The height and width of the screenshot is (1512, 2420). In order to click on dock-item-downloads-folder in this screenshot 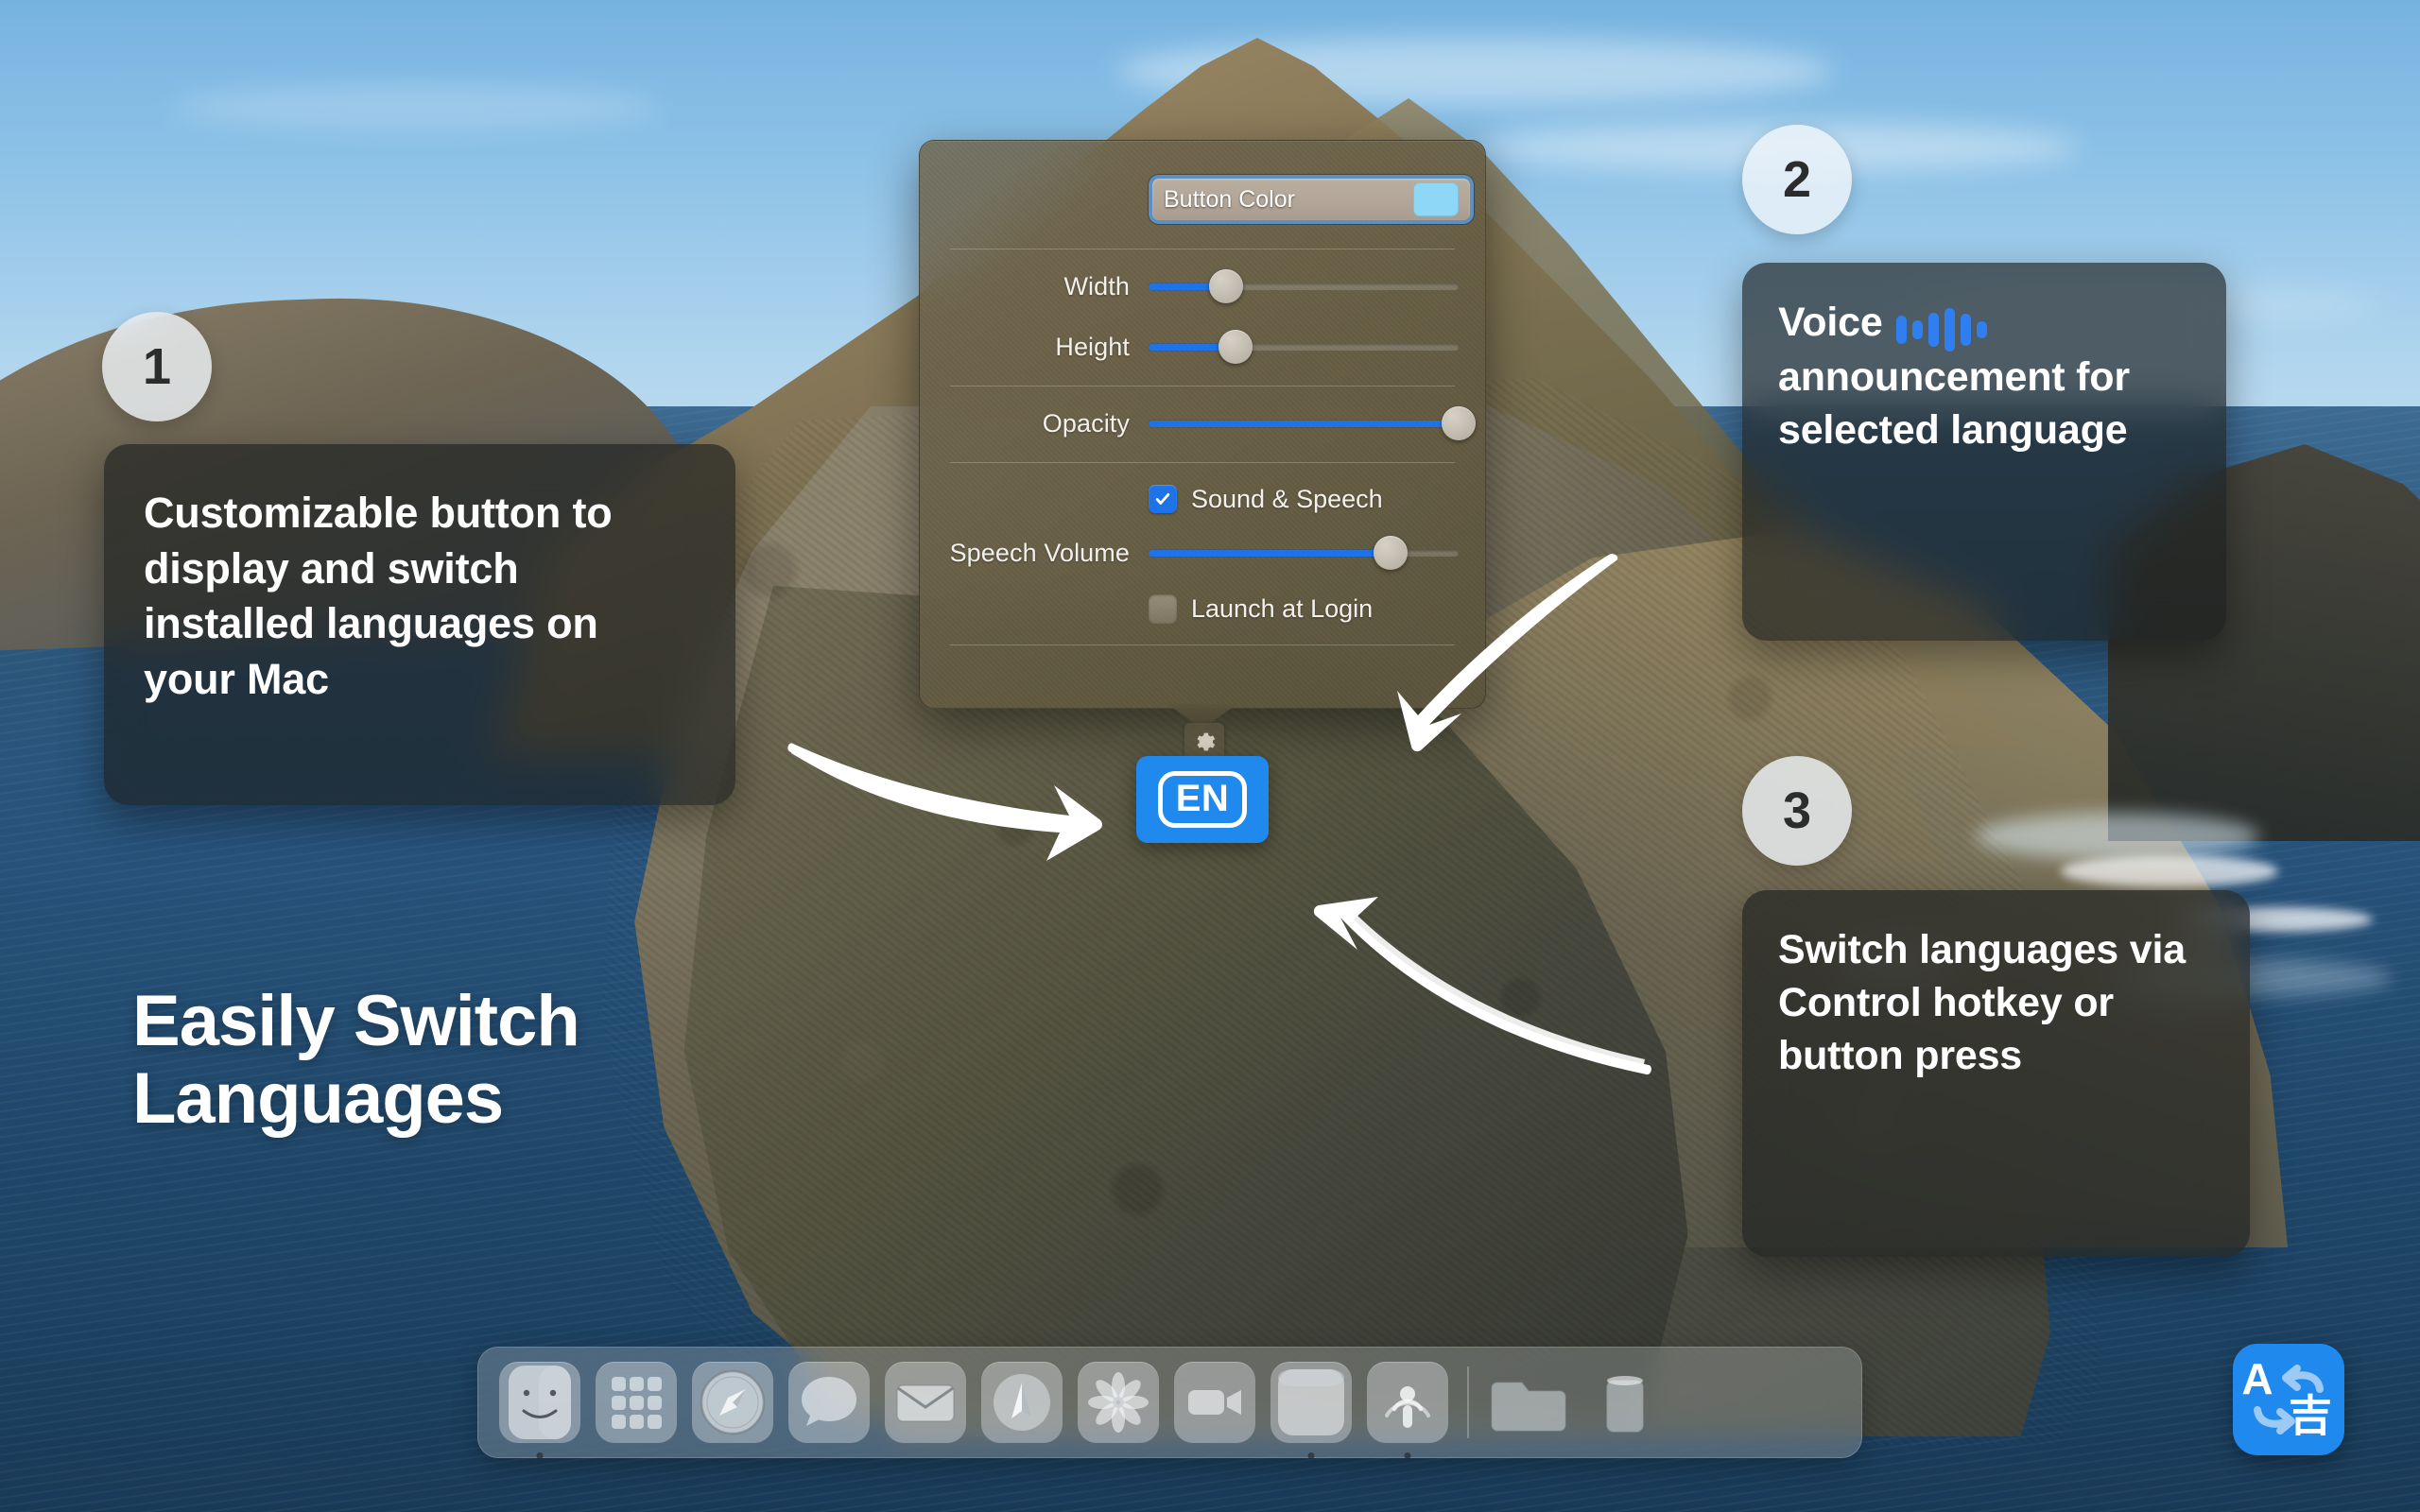, I will do `click(1528, 1402)`.